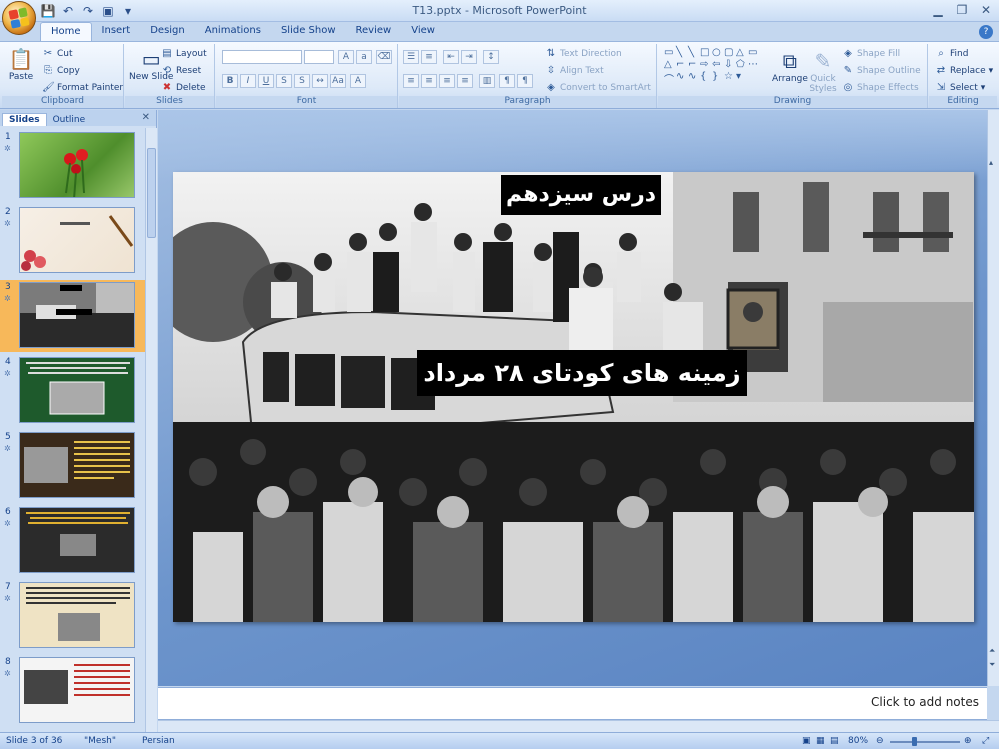 The width and height of the screenshot is (999, 749). What do you see at coordinates (753, 52) in the screenshot?
I see `shape-callout-icon: ▭` at bounding box center [753, 52].